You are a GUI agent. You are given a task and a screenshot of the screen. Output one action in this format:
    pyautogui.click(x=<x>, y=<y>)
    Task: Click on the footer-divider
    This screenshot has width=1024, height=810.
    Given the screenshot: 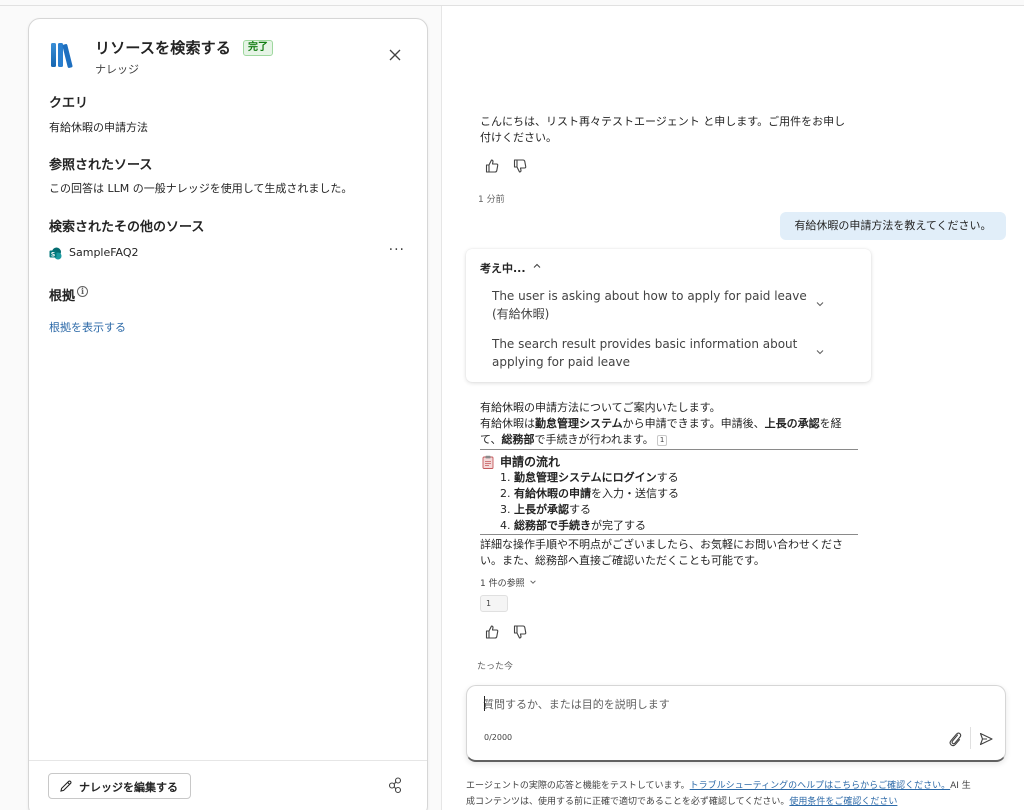 What is the action you would take?
    pyautogui.click(x=228, y=760)
    